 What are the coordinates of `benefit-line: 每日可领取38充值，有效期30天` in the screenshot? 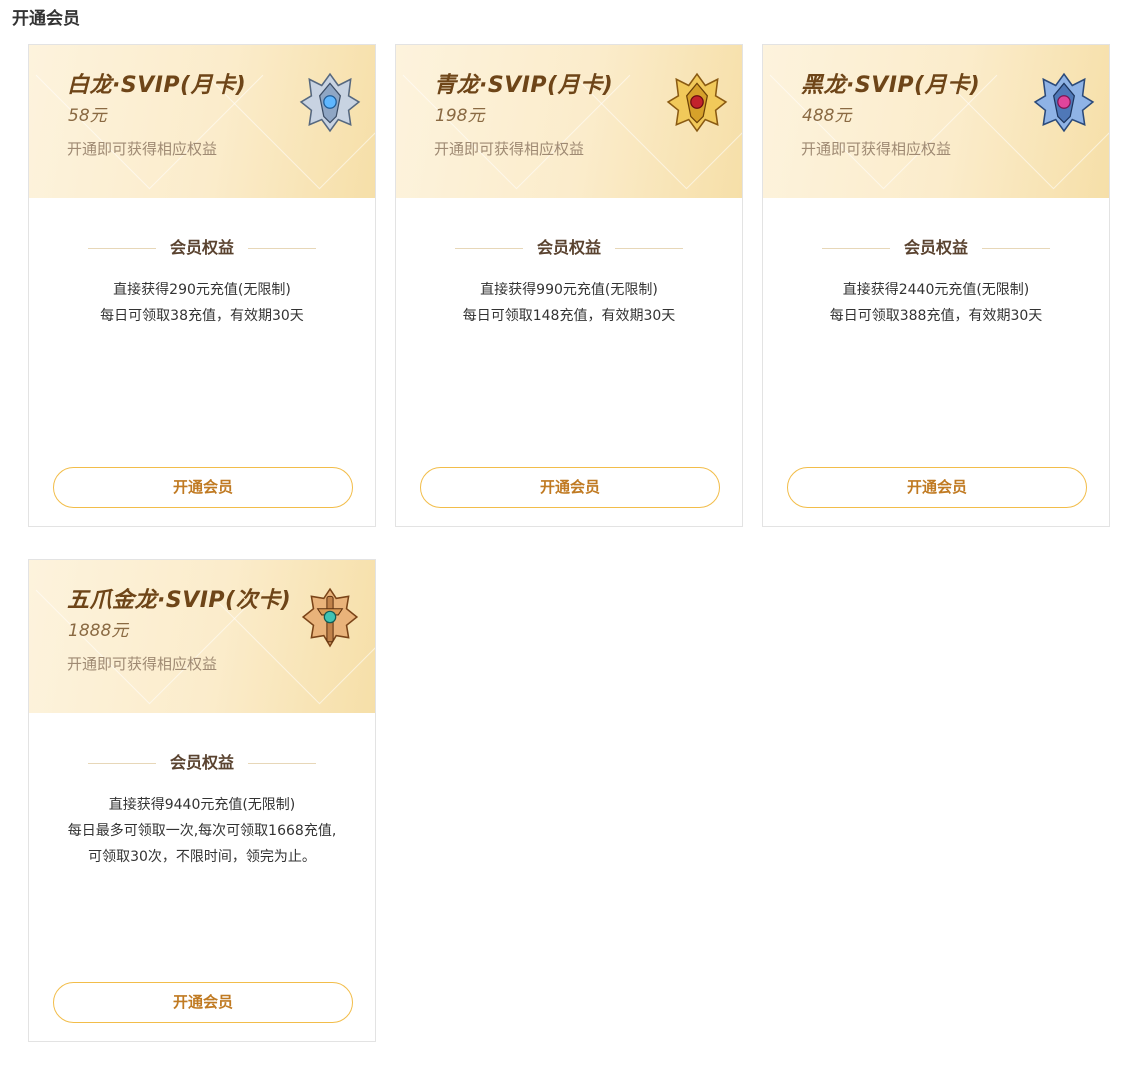 It's located at (202, 316).